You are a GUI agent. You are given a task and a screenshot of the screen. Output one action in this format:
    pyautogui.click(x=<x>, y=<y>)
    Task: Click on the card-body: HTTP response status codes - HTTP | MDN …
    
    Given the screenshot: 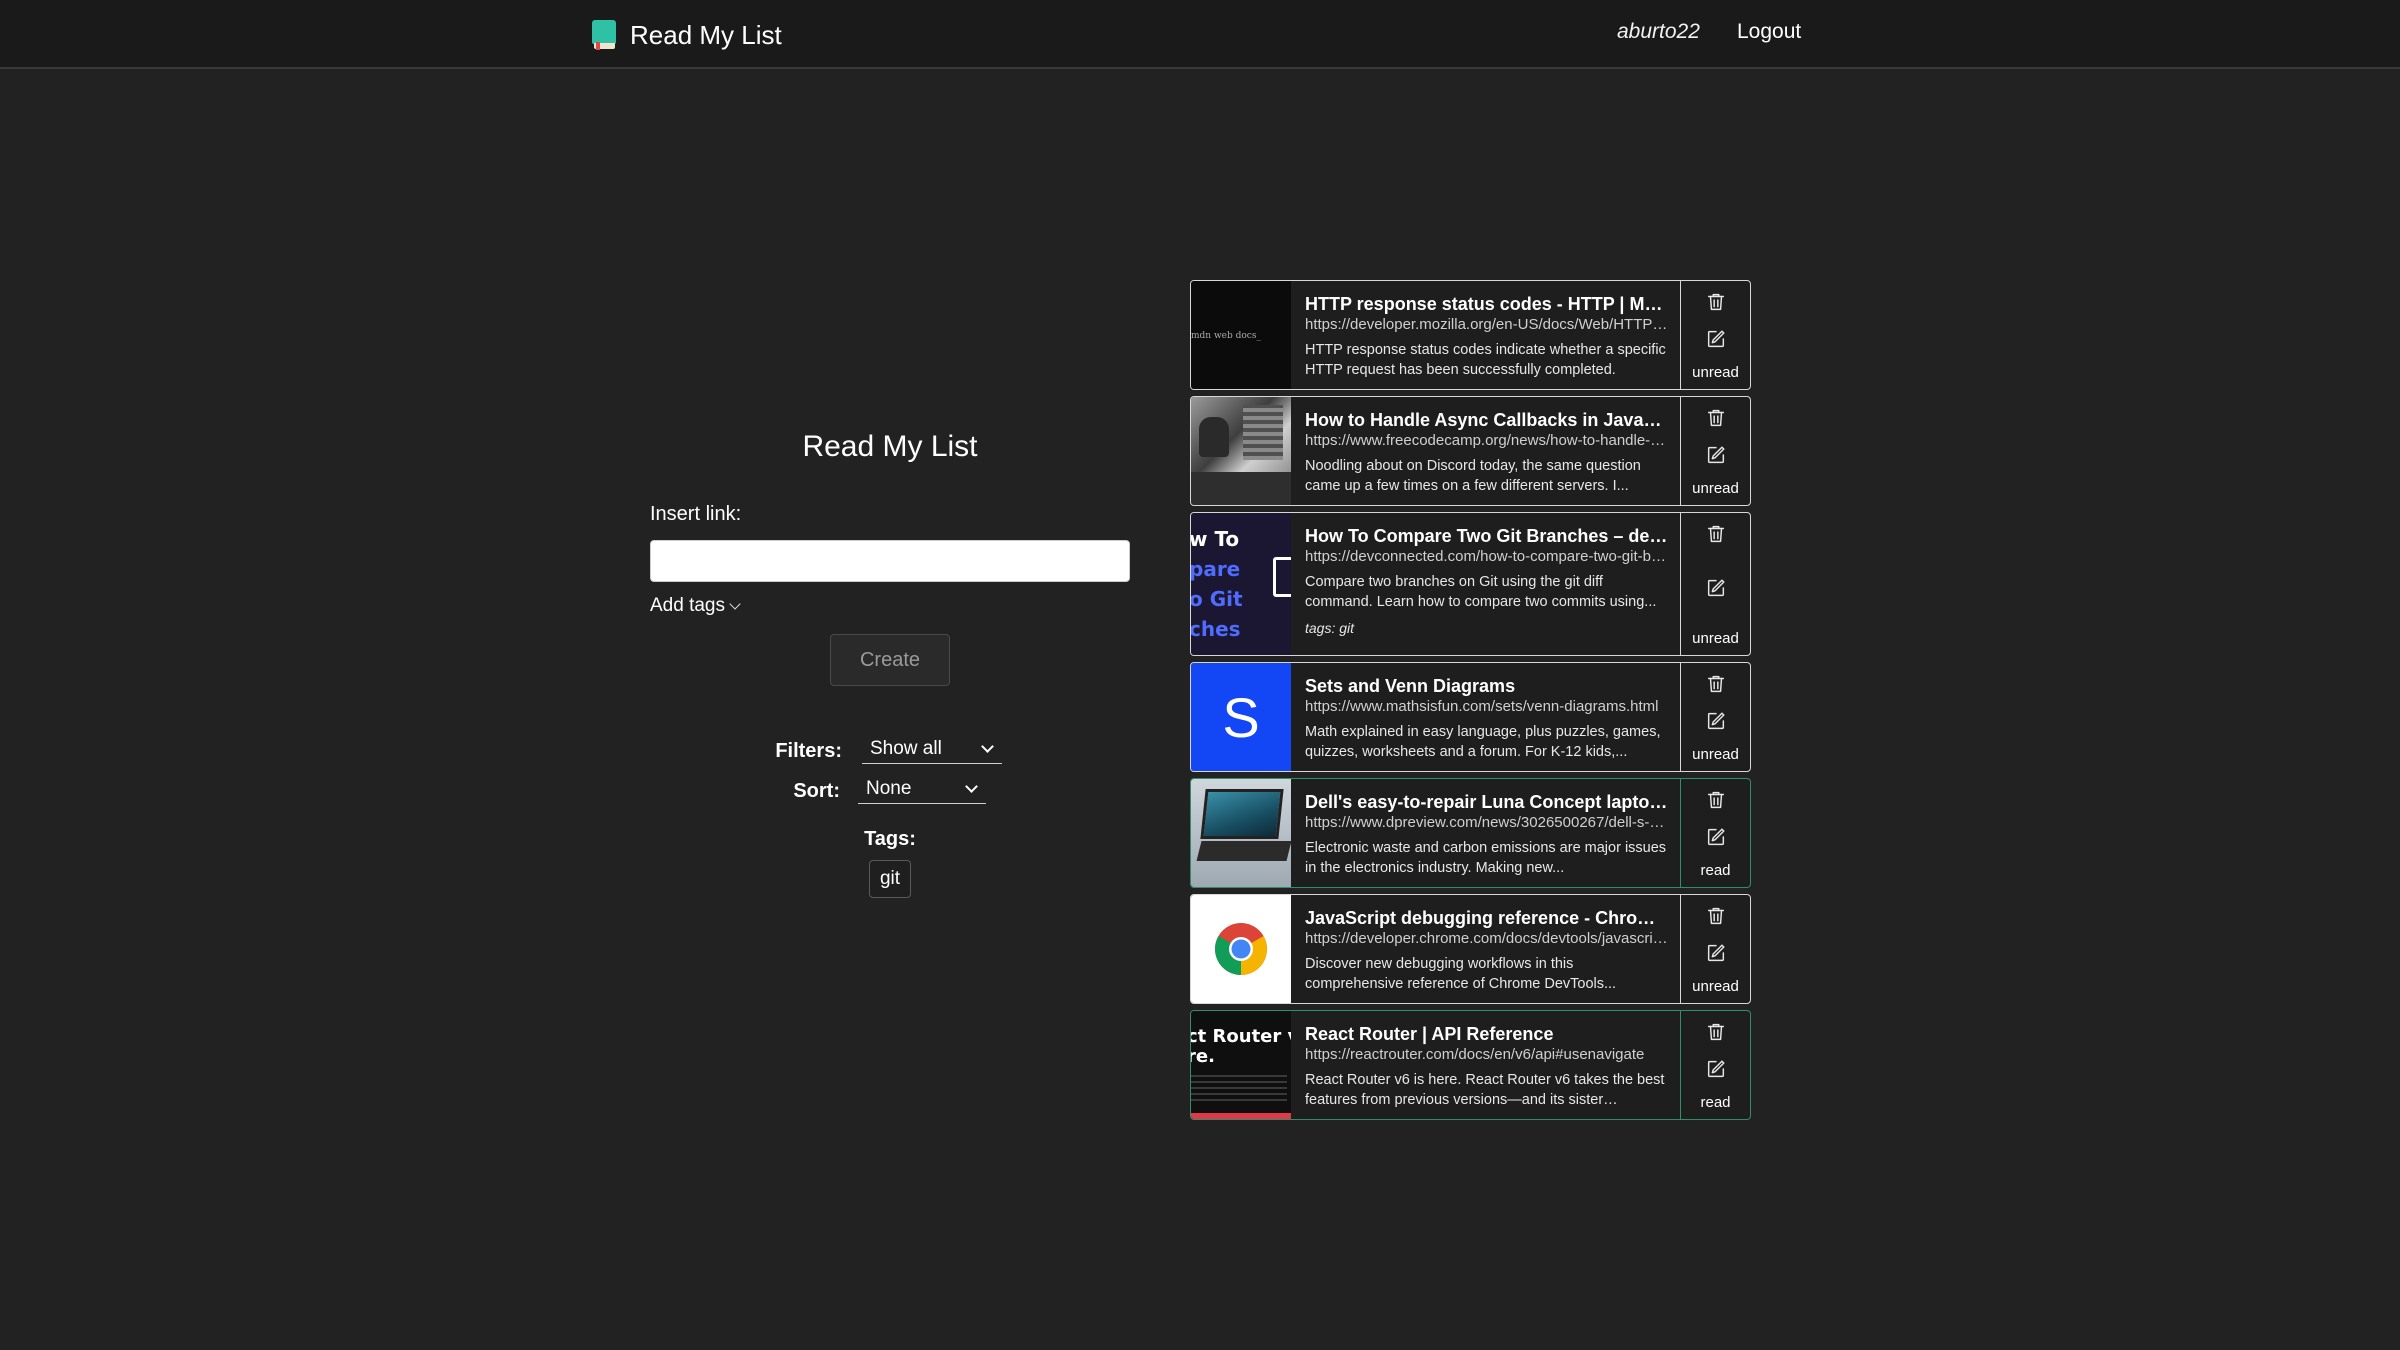 What is the action you would take?
    pyautogui.click(x=1486, y=335)
    